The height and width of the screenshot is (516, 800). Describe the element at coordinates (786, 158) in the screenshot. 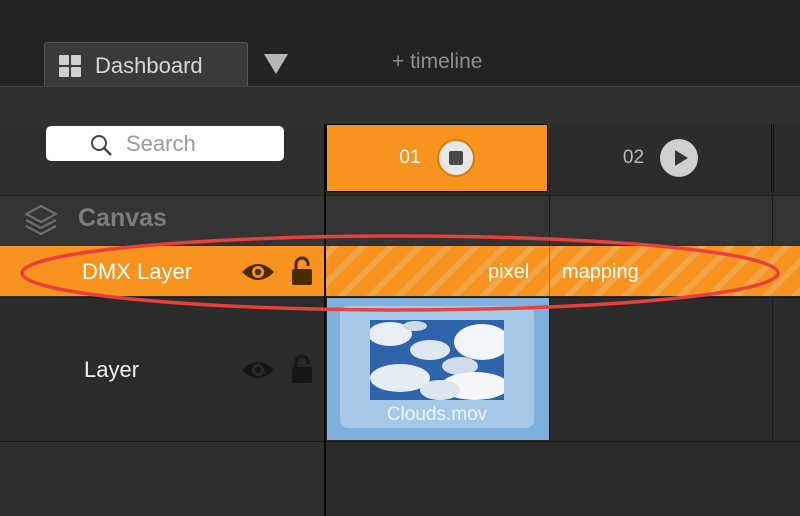

I see `clip-header-partial` at that location.